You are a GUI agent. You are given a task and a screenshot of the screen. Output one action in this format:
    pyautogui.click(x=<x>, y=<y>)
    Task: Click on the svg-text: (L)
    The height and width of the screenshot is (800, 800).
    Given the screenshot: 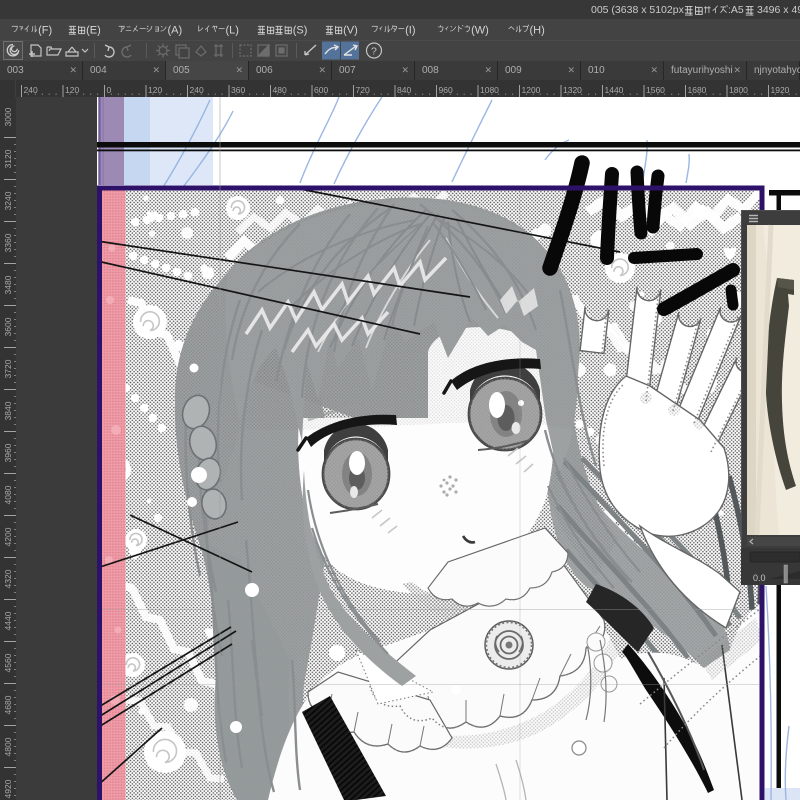 What is the action you would take?
    pyautogui.click(x=232, y=31)
    